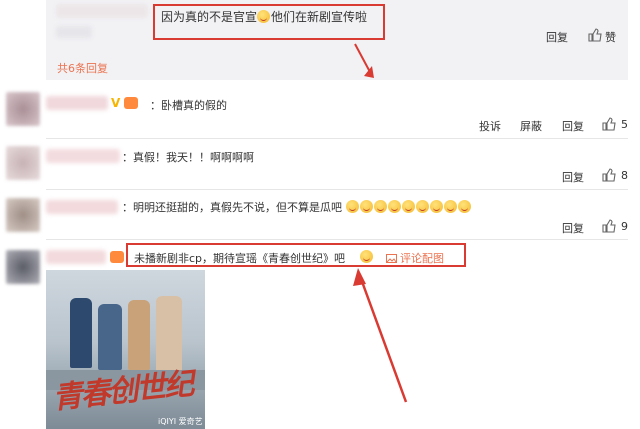 The height and width of the screenshot is (429, 640). Describe the element at coordinates (102, 11) in the screenshot. I see `reply-username` at that location.